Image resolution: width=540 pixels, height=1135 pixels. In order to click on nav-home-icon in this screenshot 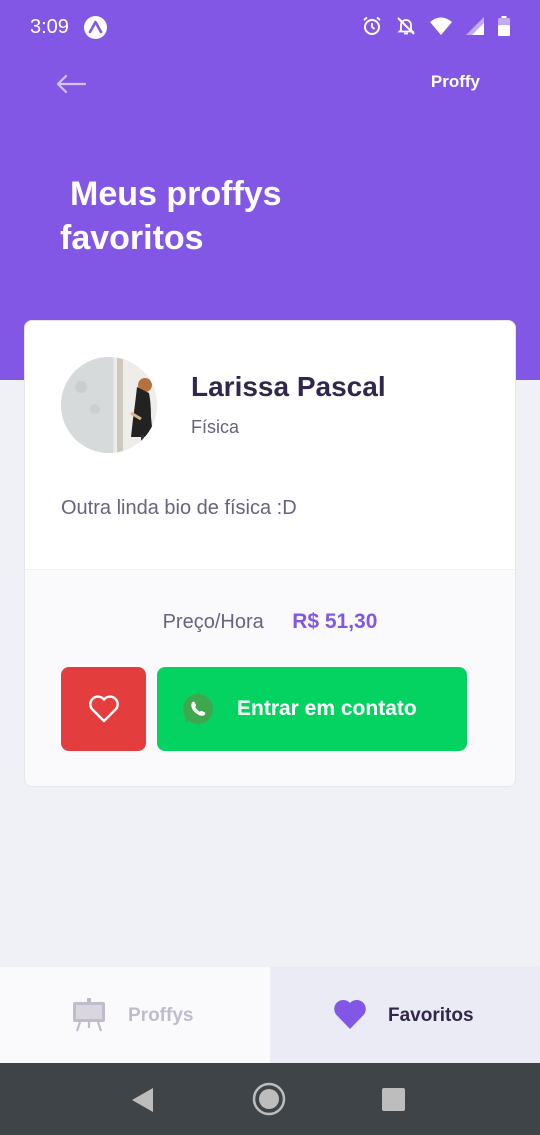, I will do `click(269, 1099)`.